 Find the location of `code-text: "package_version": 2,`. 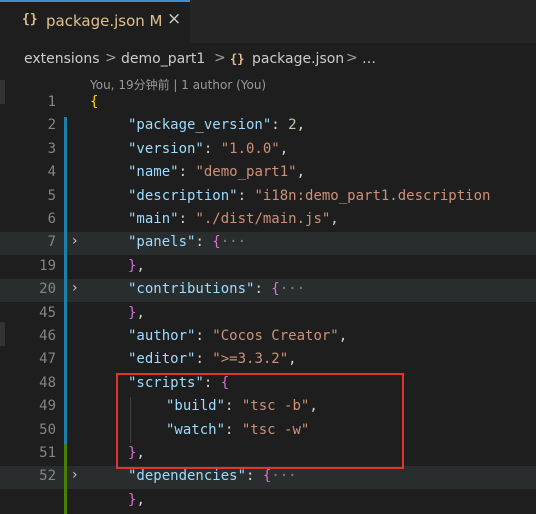

code-text: "package_version": 2, is located at coordinates (216, 125).